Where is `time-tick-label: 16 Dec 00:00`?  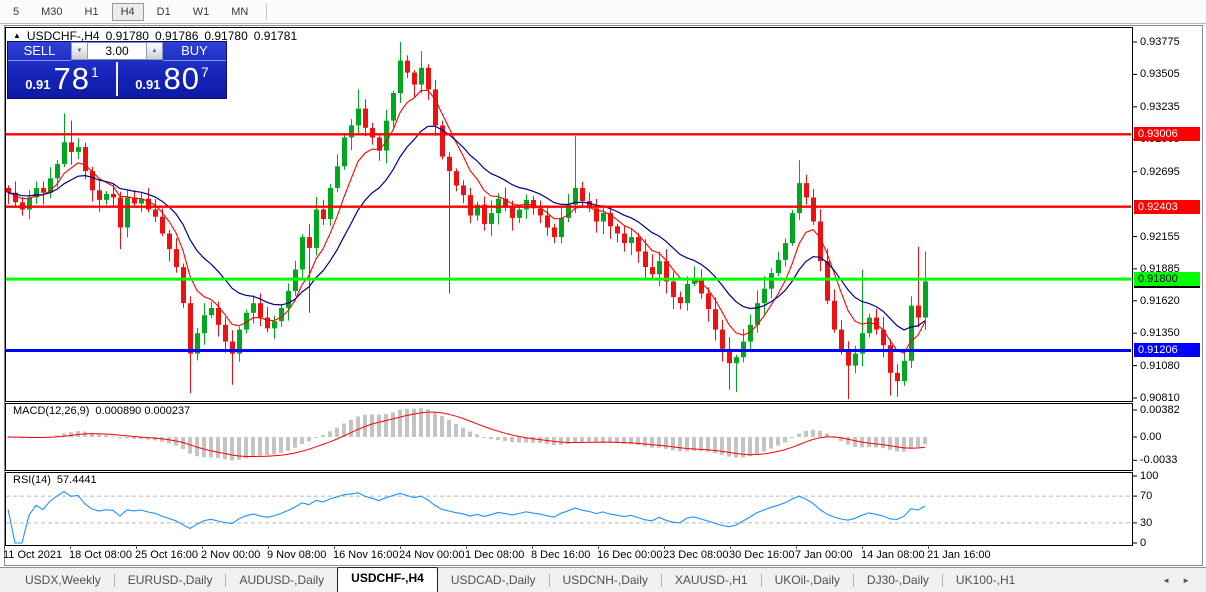
time-tick-label: 16 Dec 00:00 is located at coordinates (630, 555).